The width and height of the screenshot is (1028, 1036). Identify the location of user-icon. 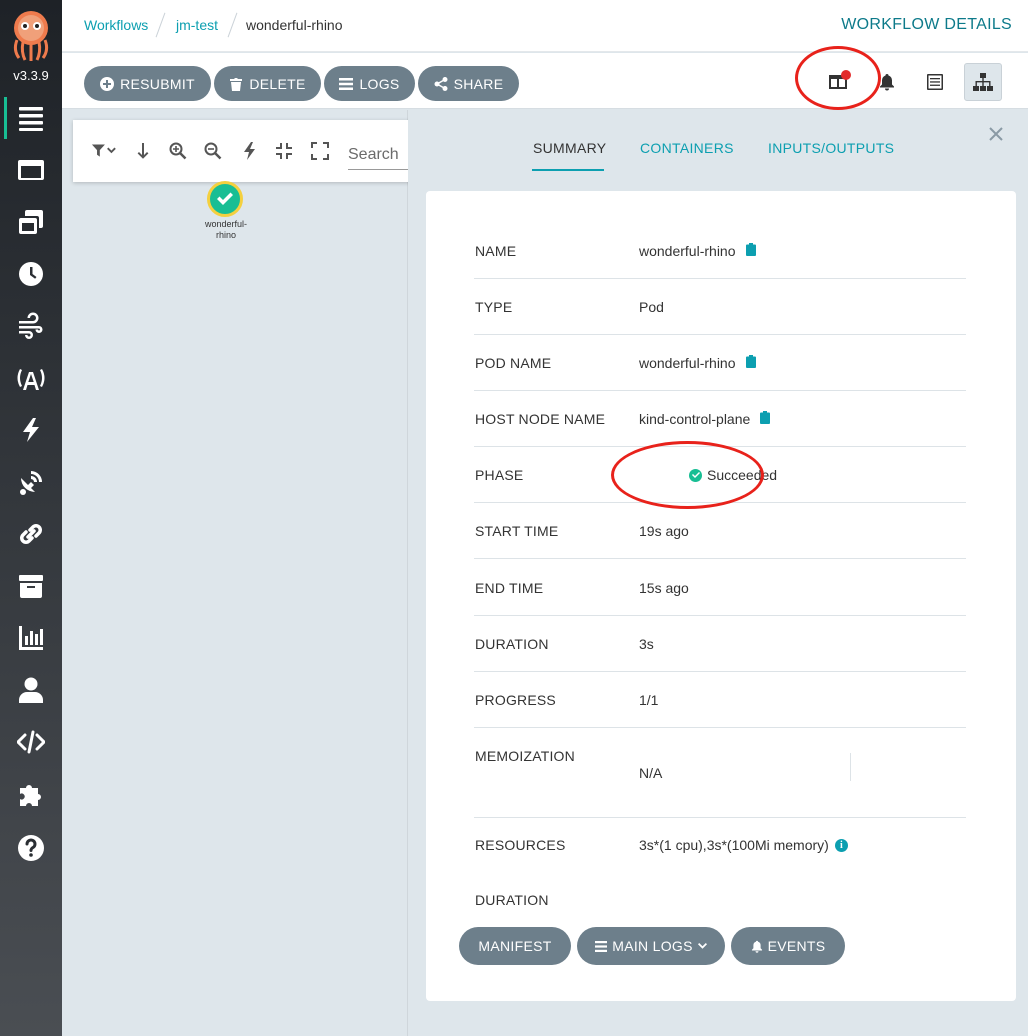
(31, 690).